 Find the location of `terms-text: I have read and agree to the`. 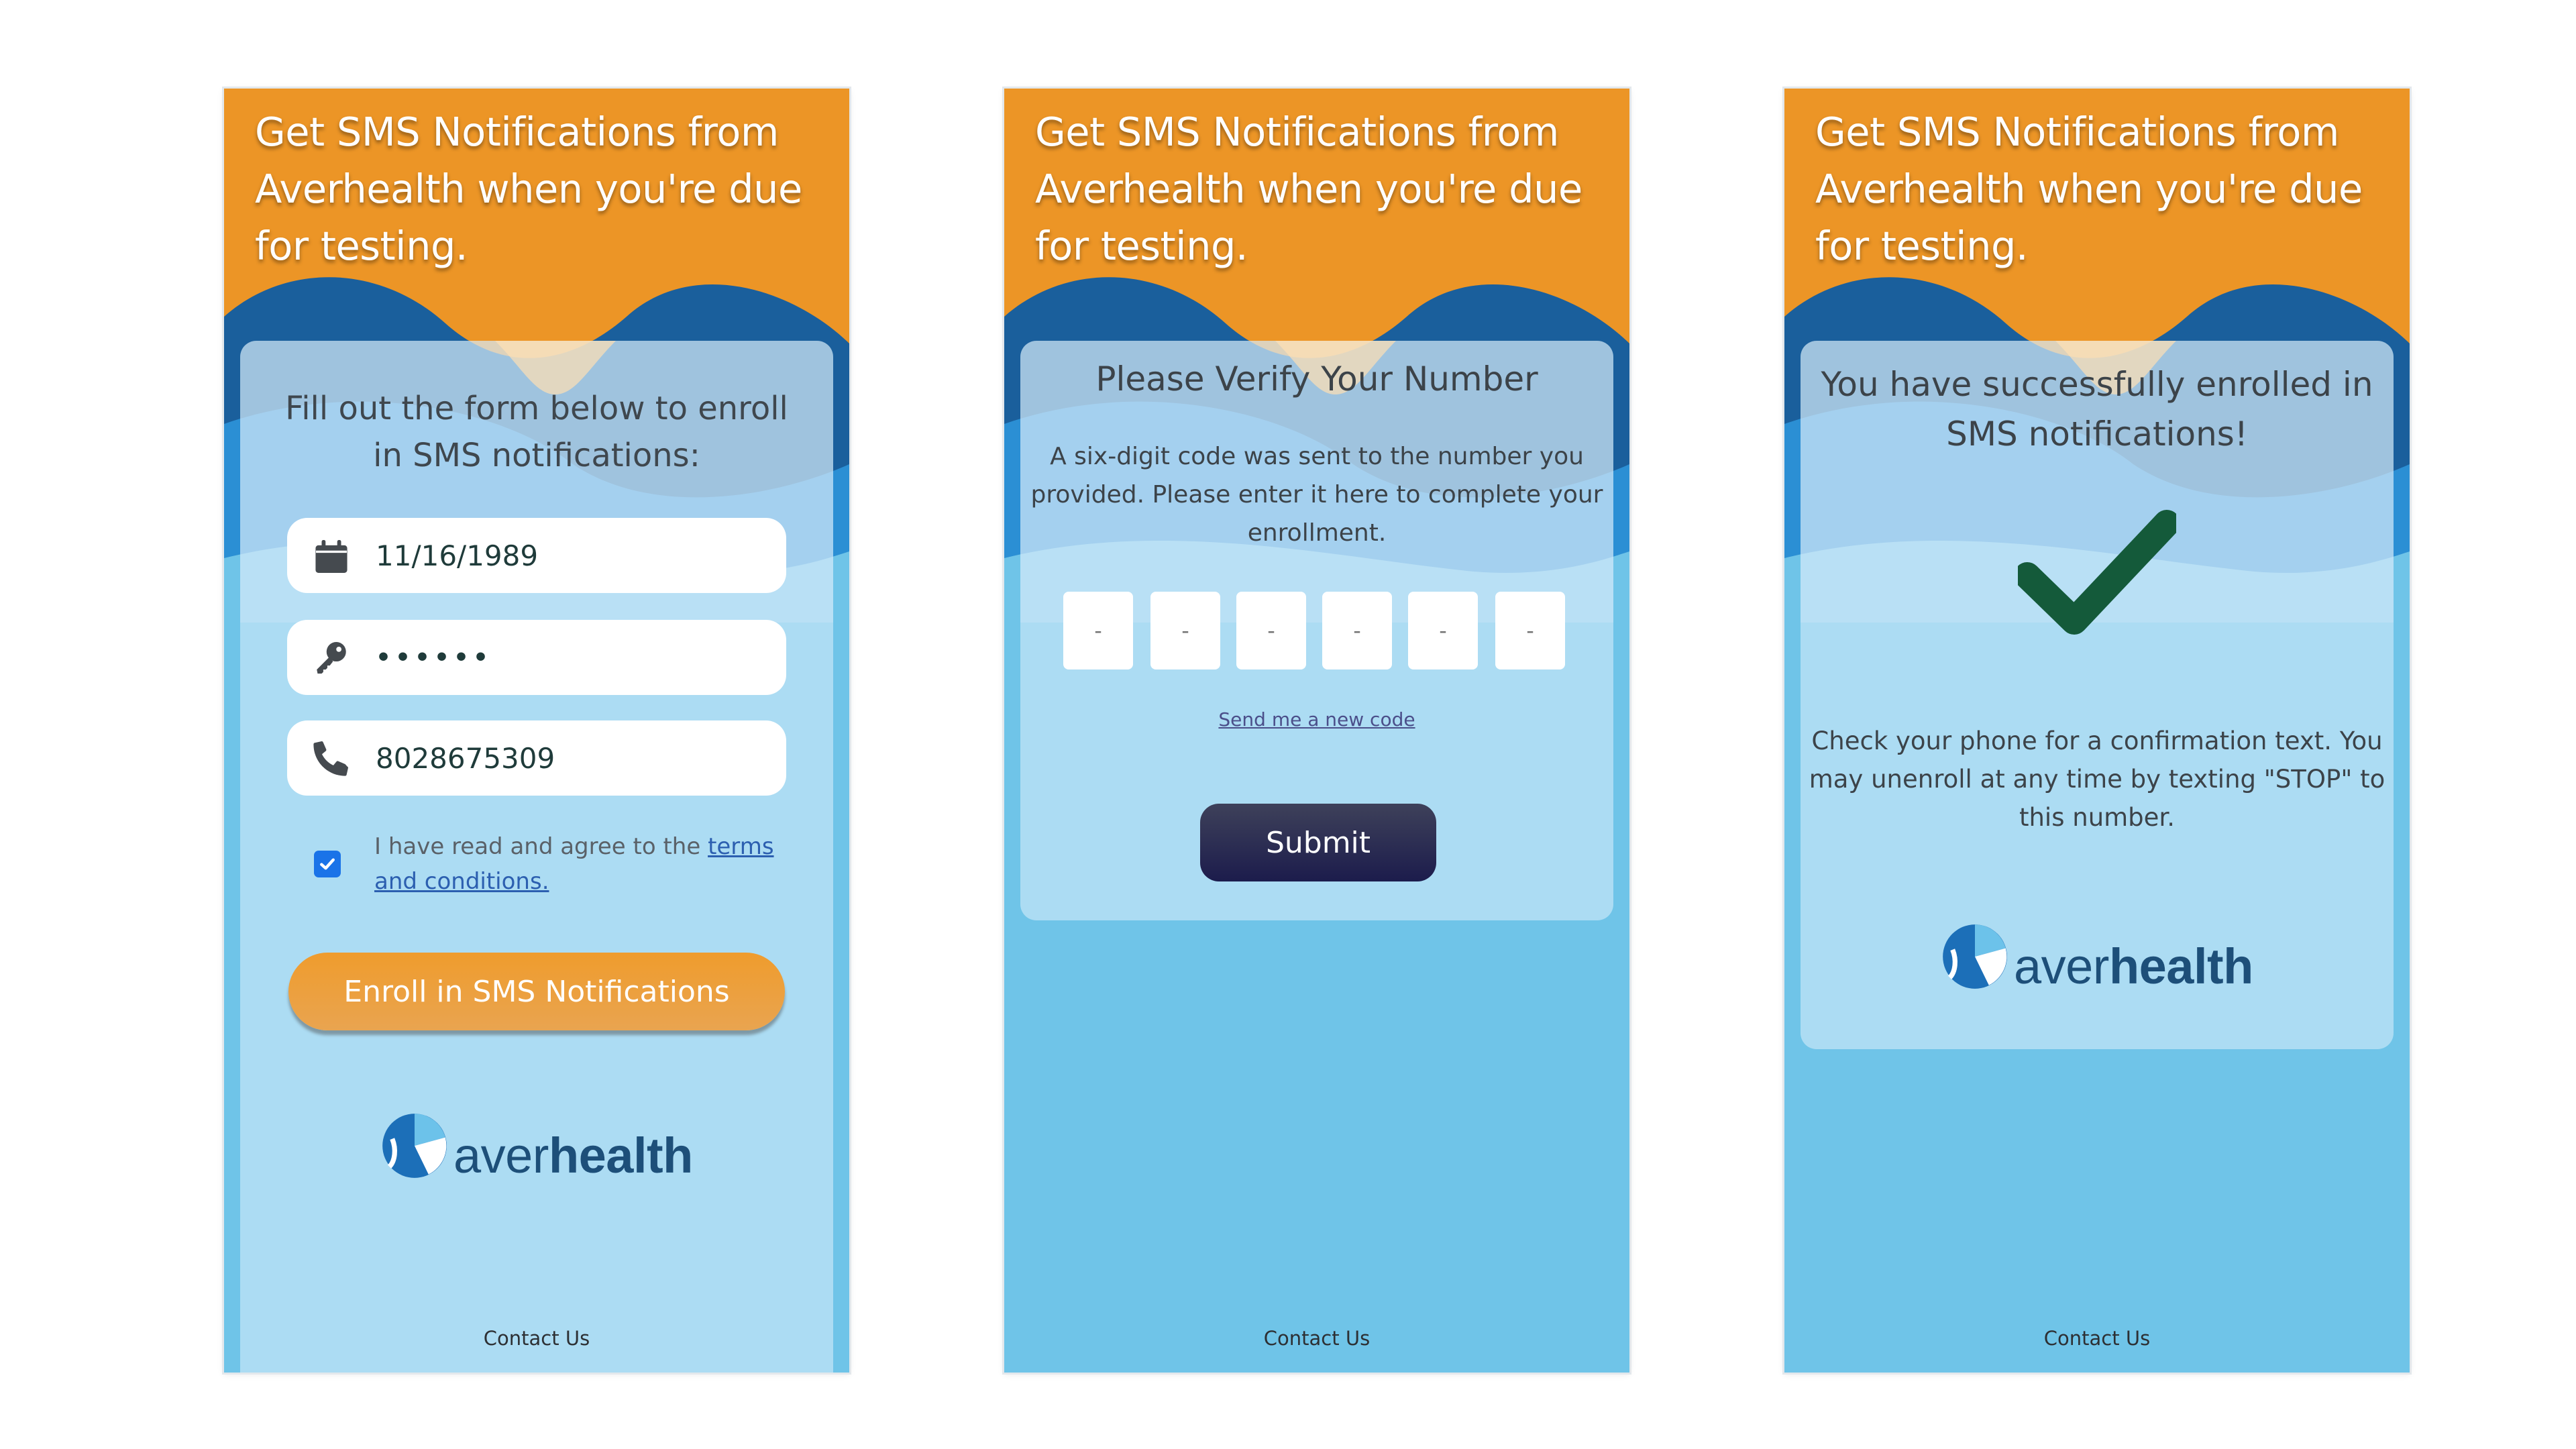

terms-text: I have read and agree to the is located at coordinates (541, 846).